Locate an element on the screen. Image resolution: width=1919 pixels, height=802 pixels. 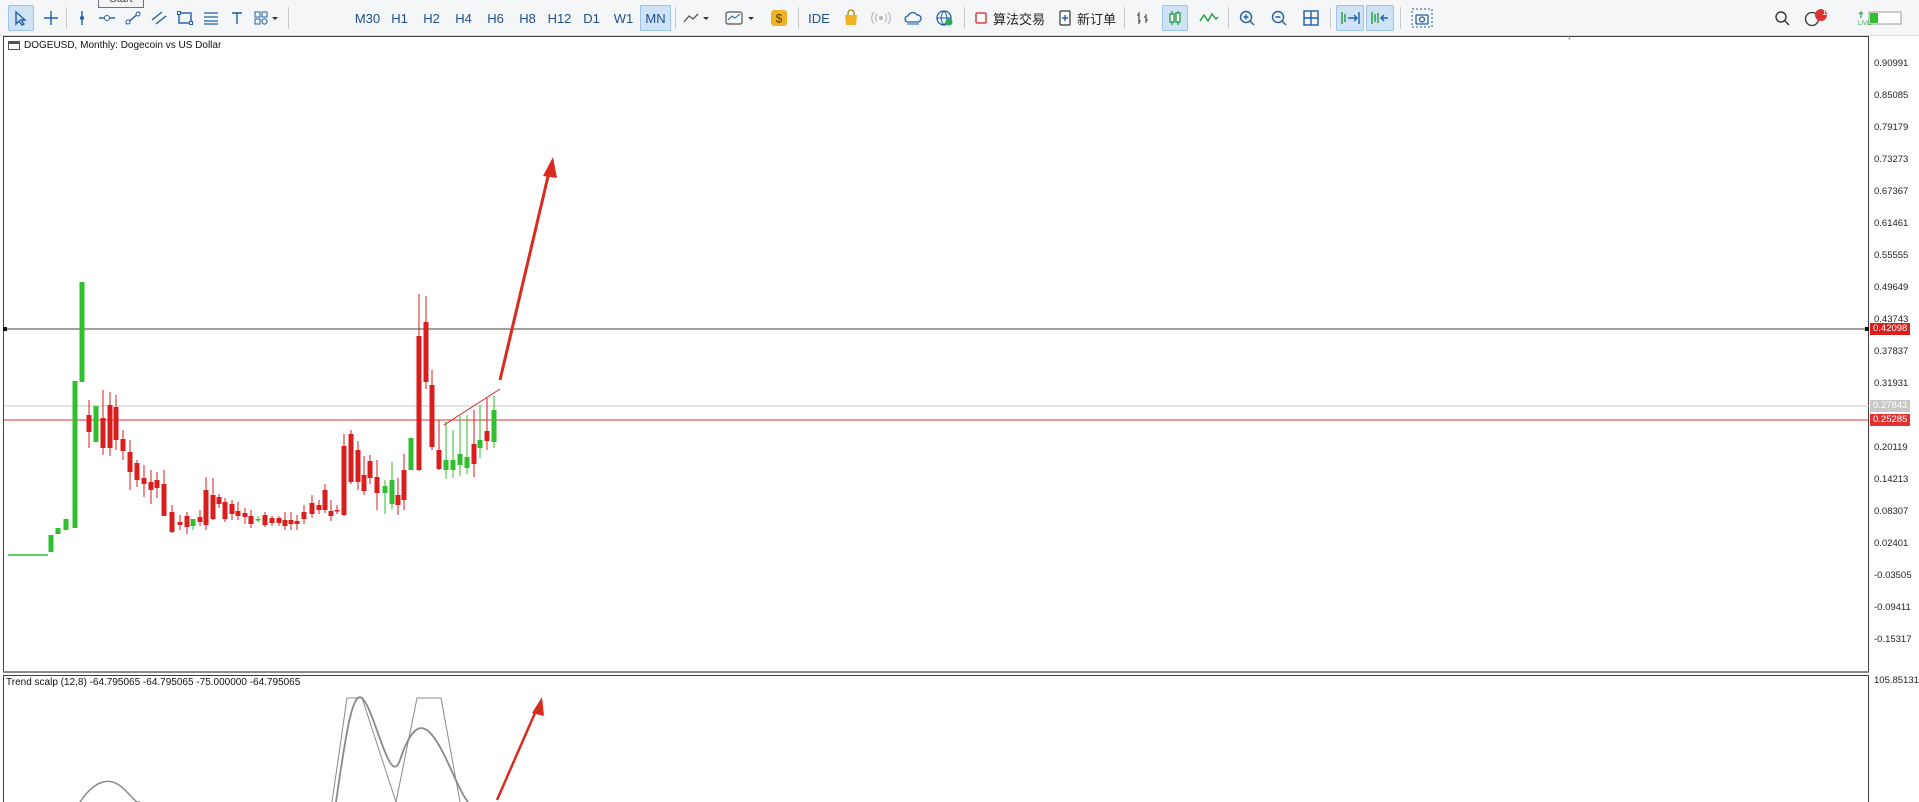
chart-title: DOGEUSD, Monthly: Dogecoin vs US Dollar is located at coordinates (114, 45).